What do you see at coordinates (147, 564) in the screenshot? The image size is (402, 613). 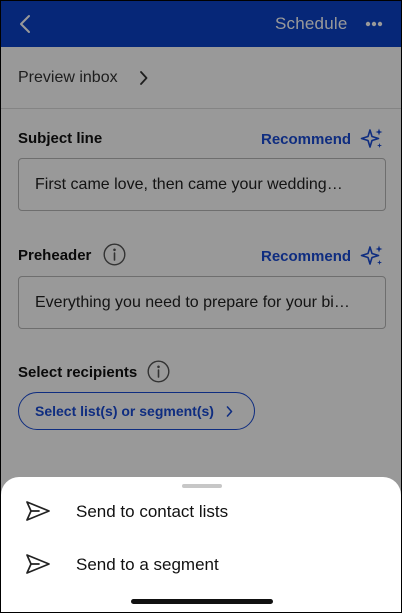 I see `send-to-segment-label: Send to a segment` at bounding box center [147, 564].